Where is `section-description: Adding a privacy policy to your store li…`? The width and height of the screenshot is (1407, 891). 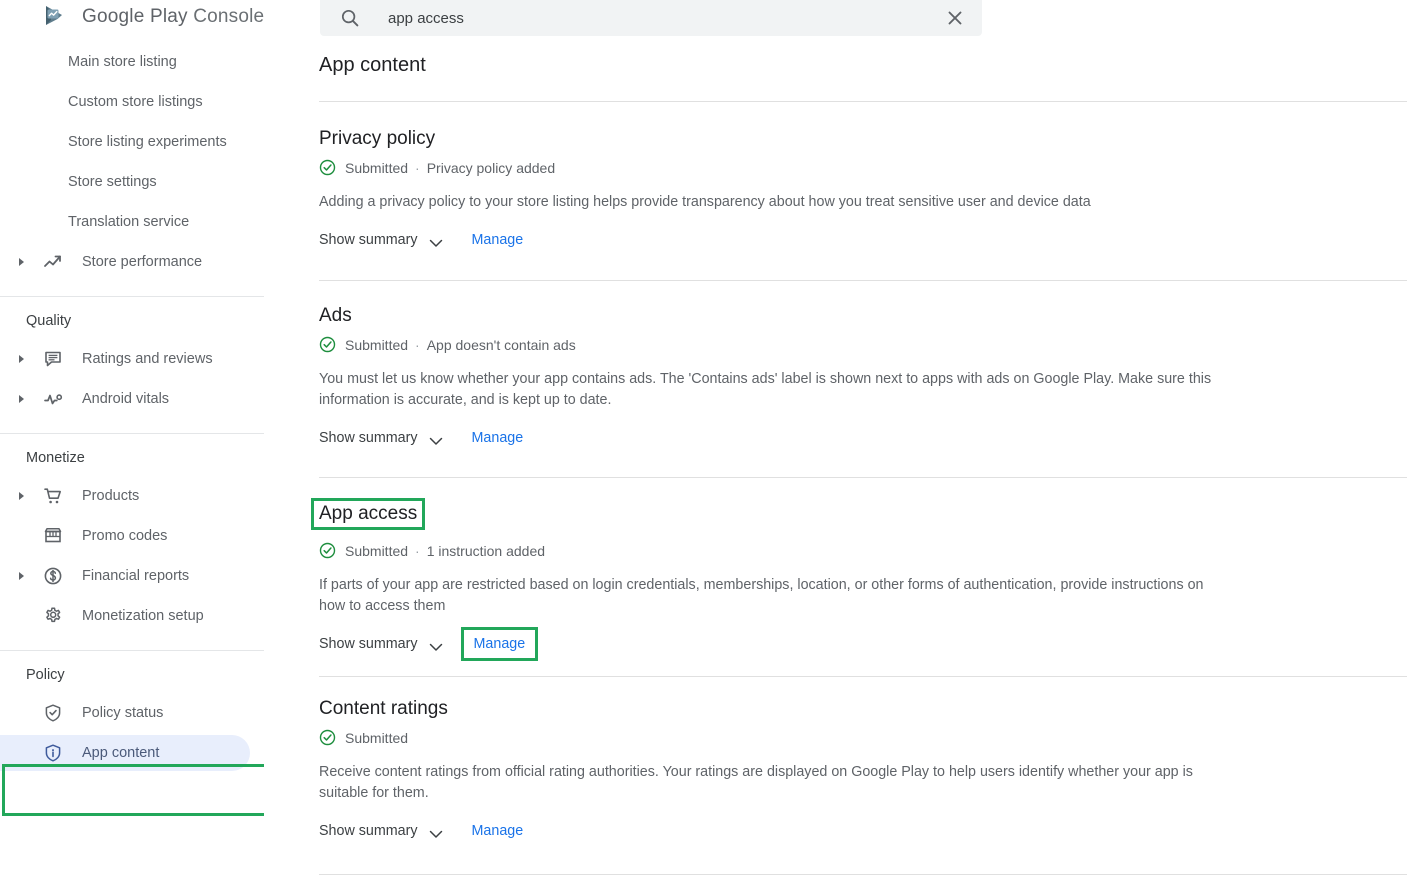 section-description: Adding a privacy policy to your store li… is located at coordinates (705, 202).